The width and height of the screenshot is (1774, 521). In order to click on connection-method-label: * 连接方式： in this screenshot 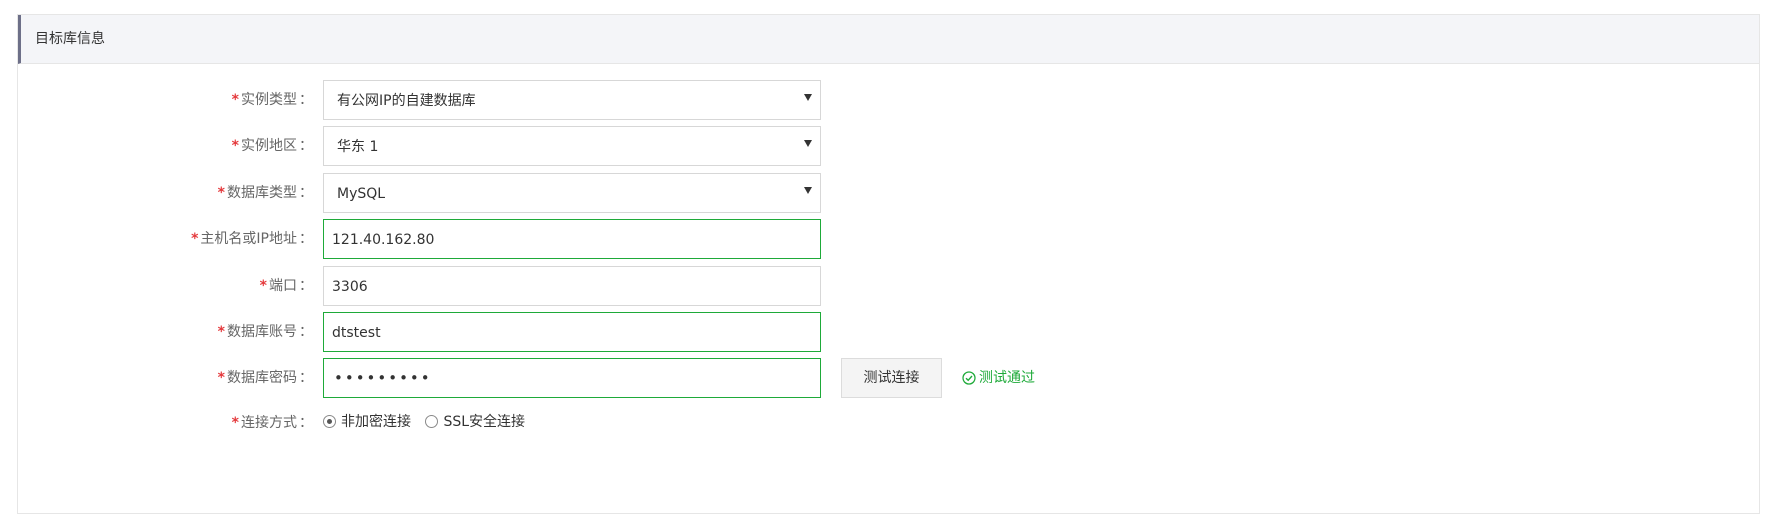, I will do `click(272, 423)`.